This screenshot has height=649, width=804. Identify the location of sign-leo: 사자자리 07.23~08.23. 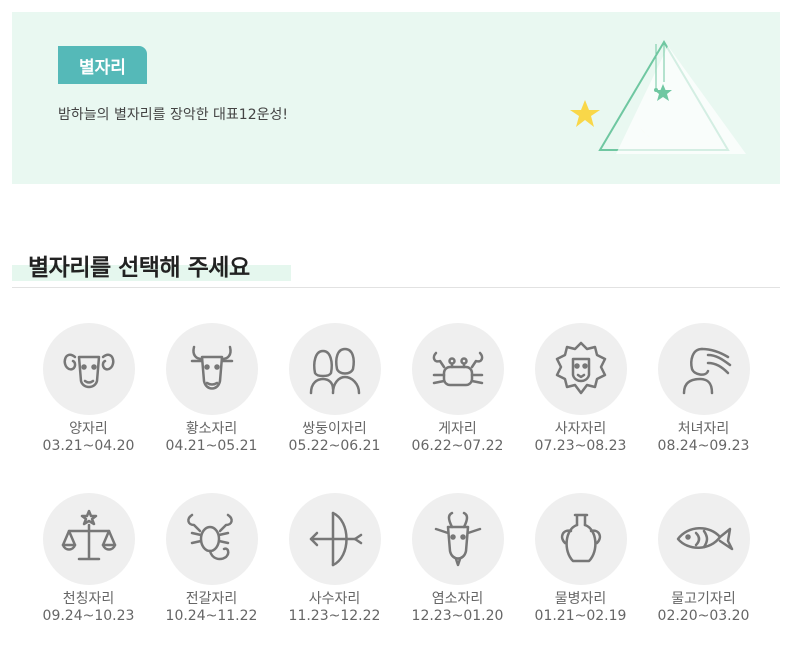
(580, 389).